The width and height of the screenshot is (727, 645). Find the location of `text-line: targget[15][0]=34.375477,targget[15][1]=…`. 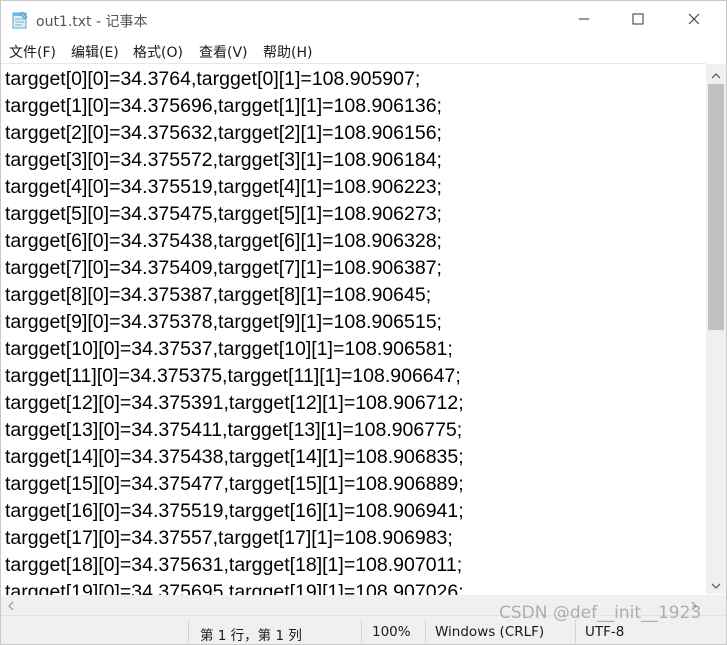

text-line: targget[15][0]=34.375477,targget[15][1]=… is located at coordinates (234, 484).